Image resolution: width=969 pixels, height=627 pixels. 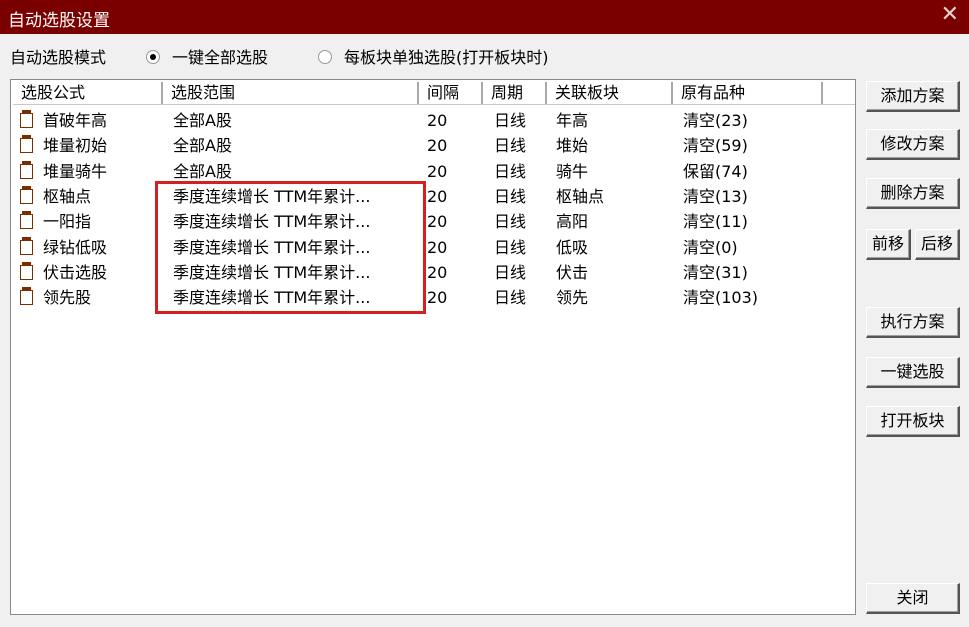 What do you see at coordinates (710, 247) in the screenshot?
I see `cell-original: 清空(0)` at bounding box center [710, 247].